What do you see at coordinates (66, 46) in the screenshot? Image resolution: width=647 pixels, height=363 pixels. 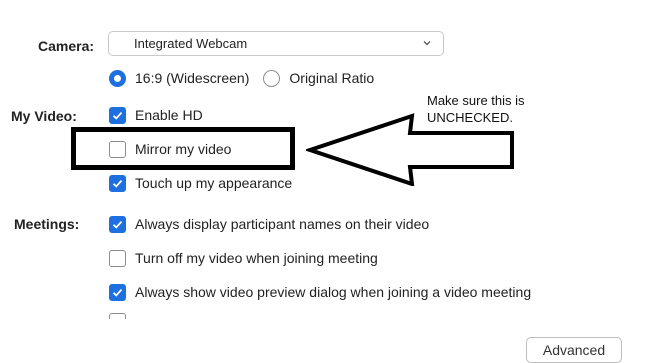 I see `camera-label: Camera:` at bounding box center [66, 46].